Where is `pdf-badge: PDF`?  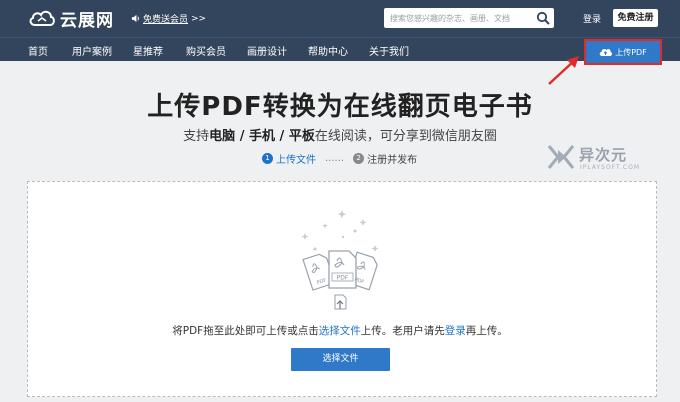
pdf-badge: PDF is located at coordinates (343, 278).